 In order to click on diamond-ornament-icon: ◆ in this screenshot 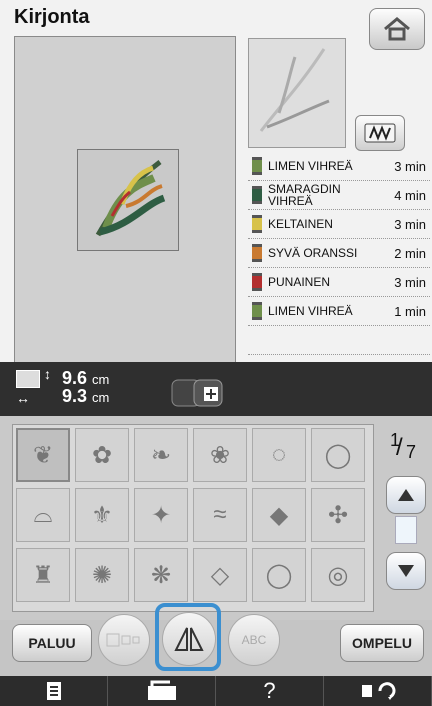, I will do `click(279, 515)`.